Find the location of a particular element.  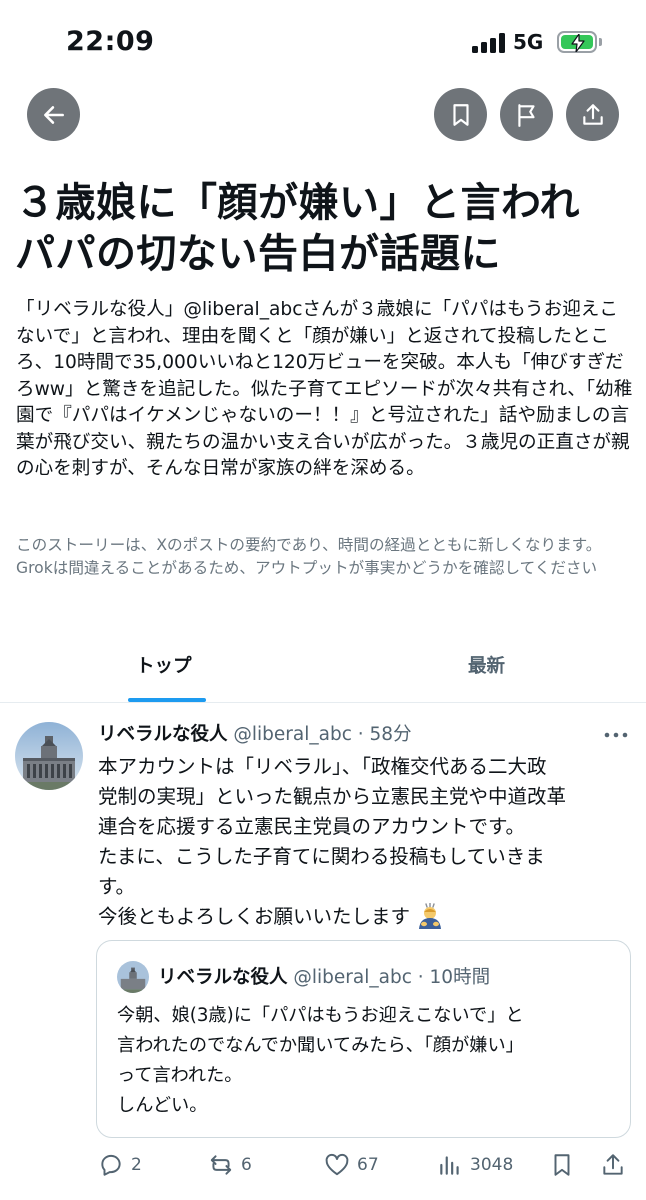

post-author: リベラルな役人 is located at coordinates (163, 734).